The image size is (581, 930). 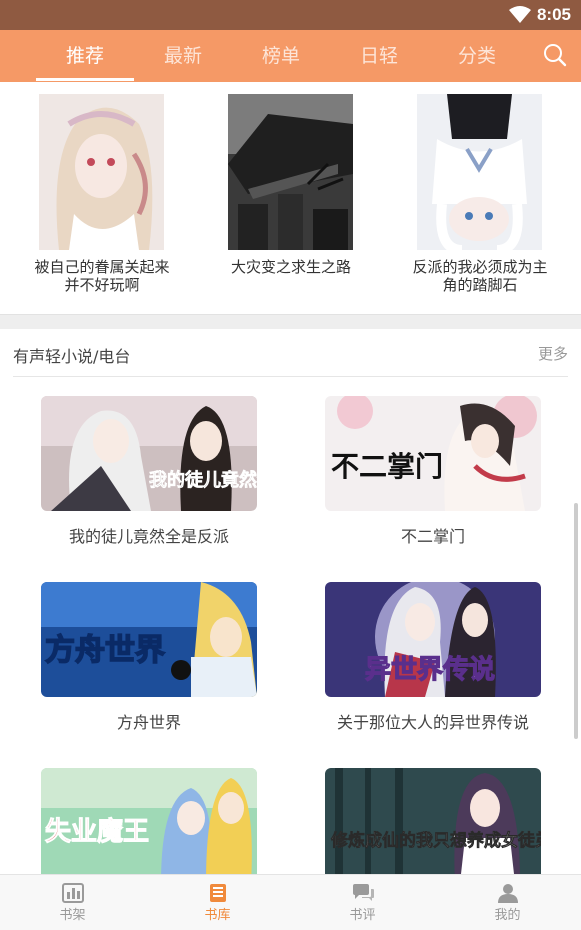 I want to click on book-title: 大灾变之求生之路, so click(x=291, y=267).